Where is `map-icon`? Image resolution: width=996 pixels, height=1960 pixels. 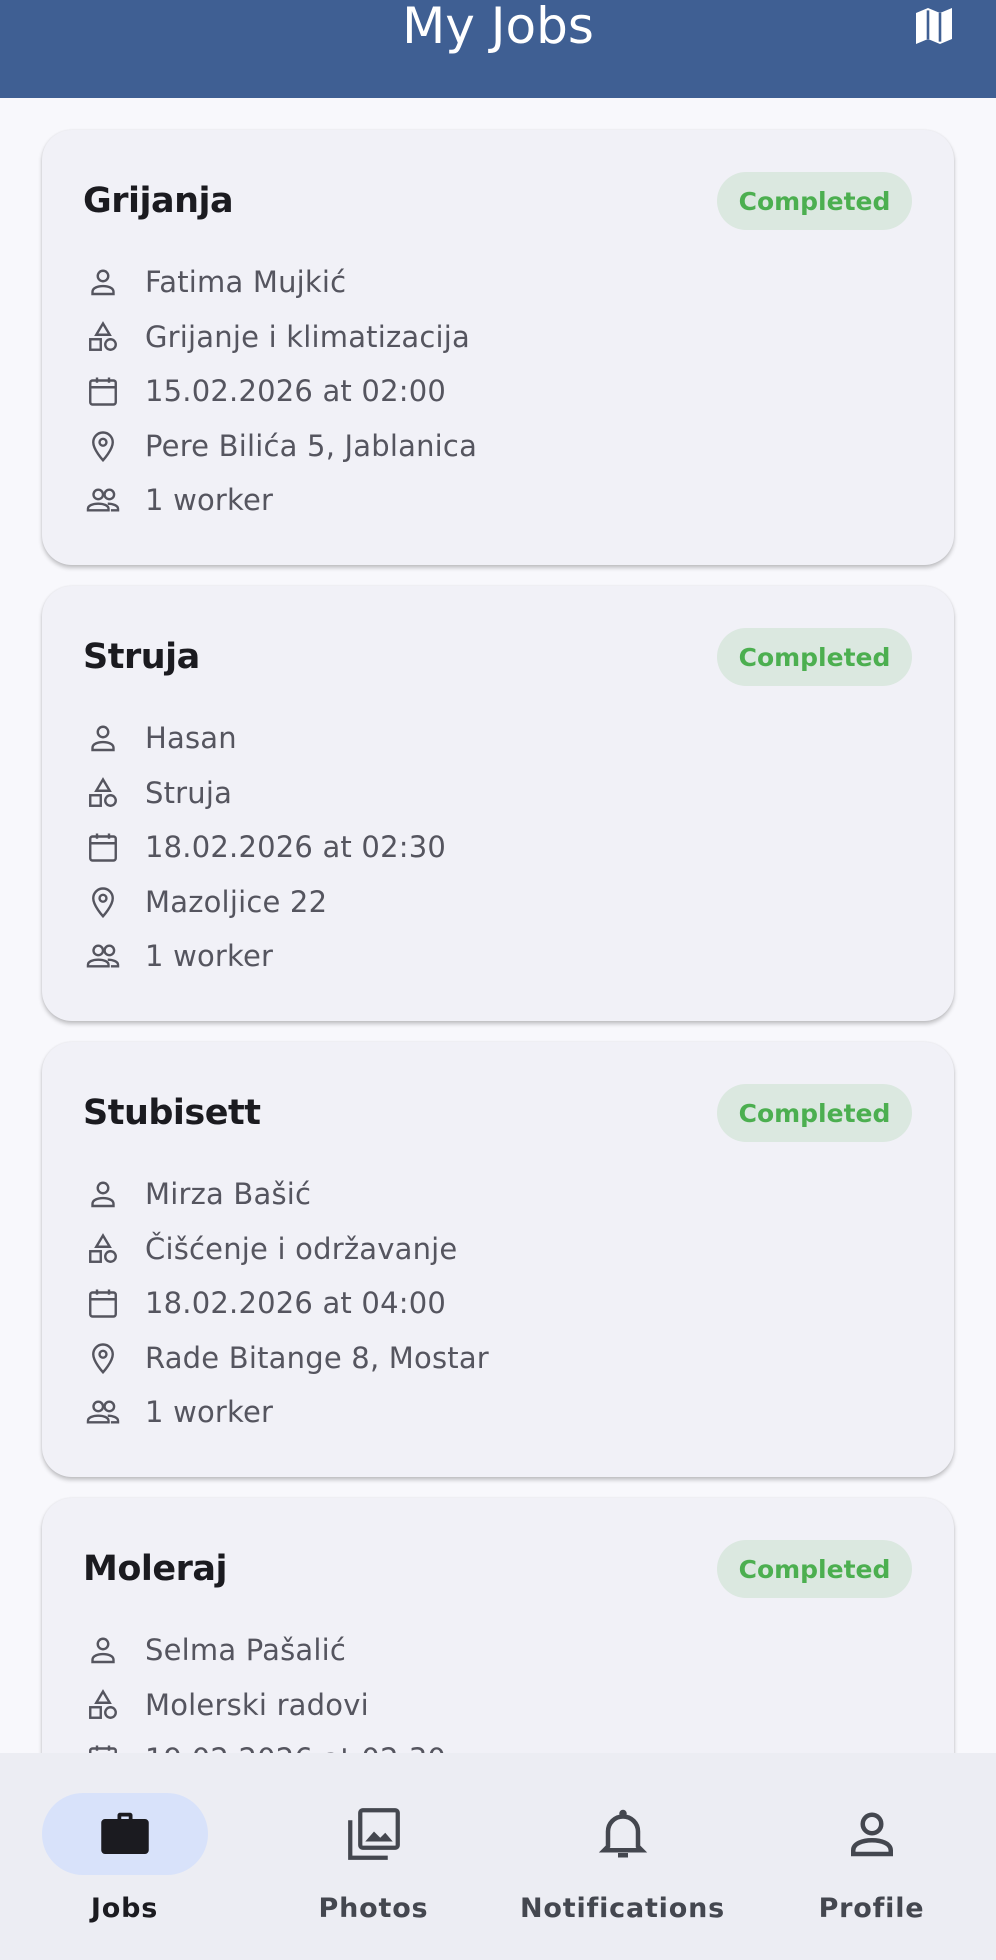 map-icon is located at coordinates (934, 26).